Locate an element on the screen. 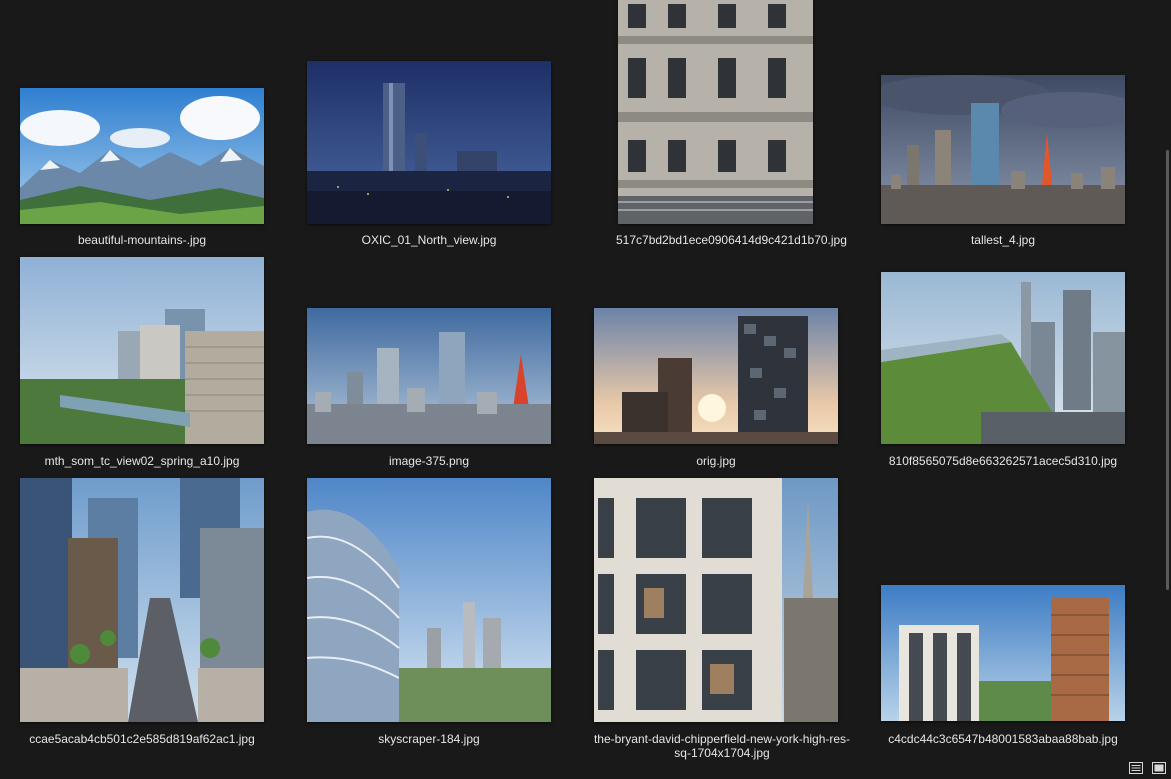 The height and width of the screenshot is (779, 1171). file-item: orig.jpg is located at coordinates (716, 388).